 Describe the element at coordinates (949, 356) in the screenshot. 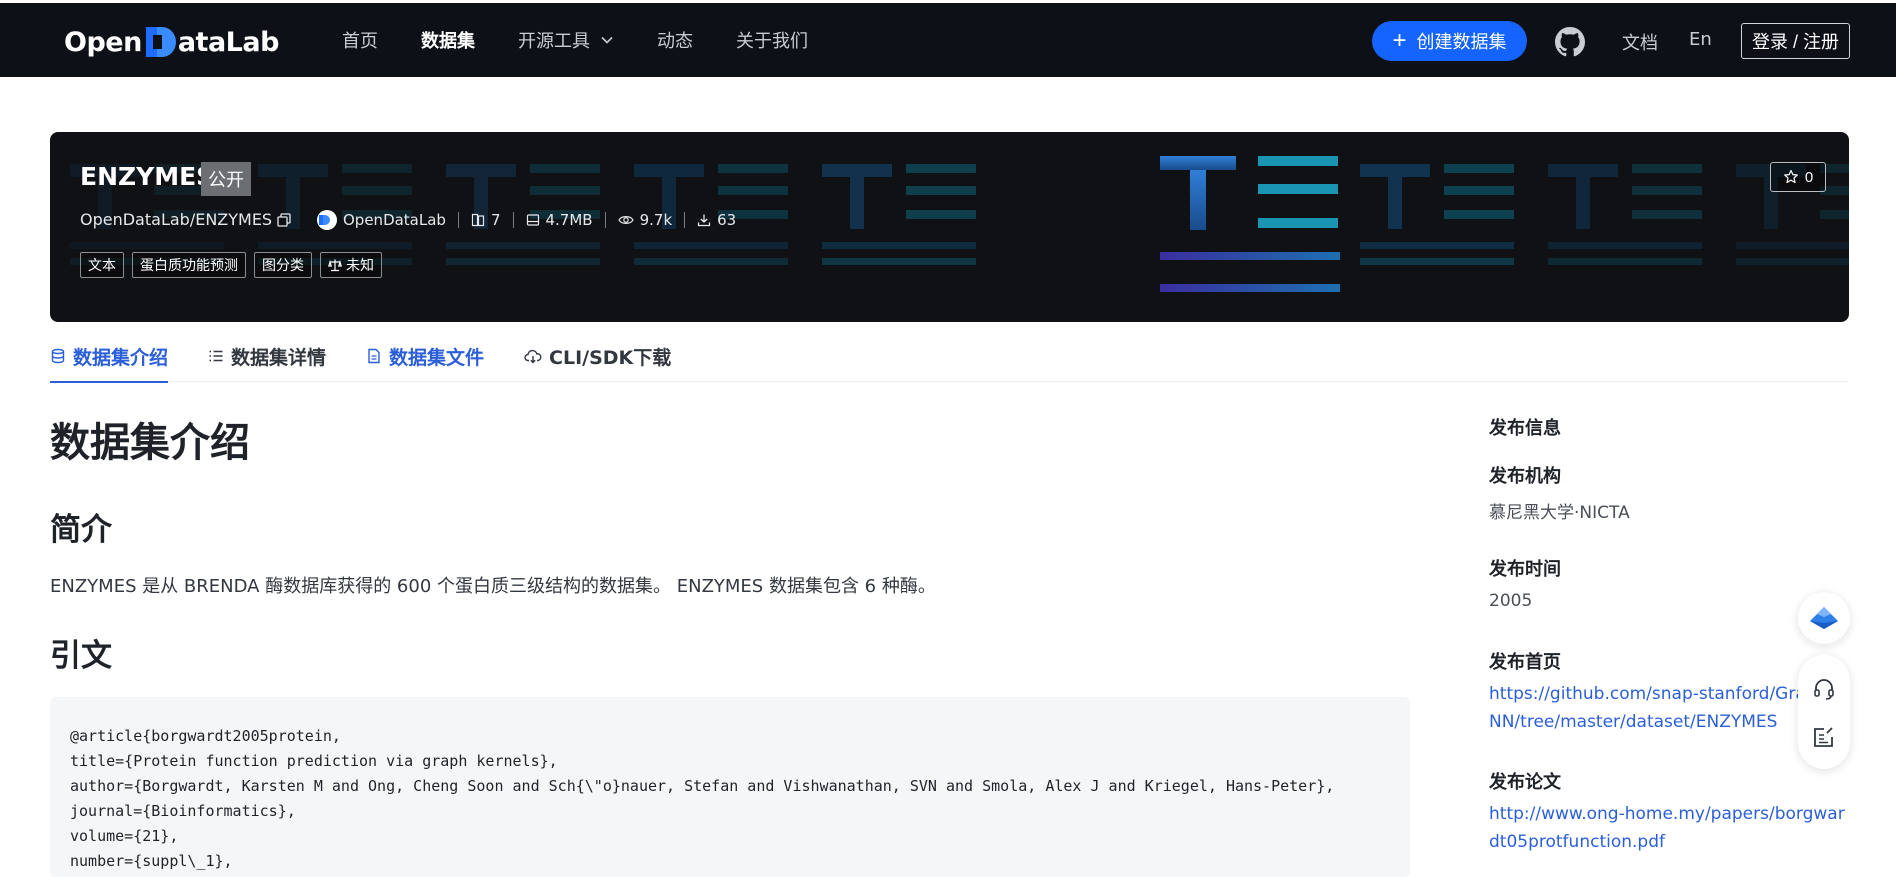

I see `dataset-tabs: 数据集介绍 数据集详情 数据集文件 CLI/SDK下载` at that location.